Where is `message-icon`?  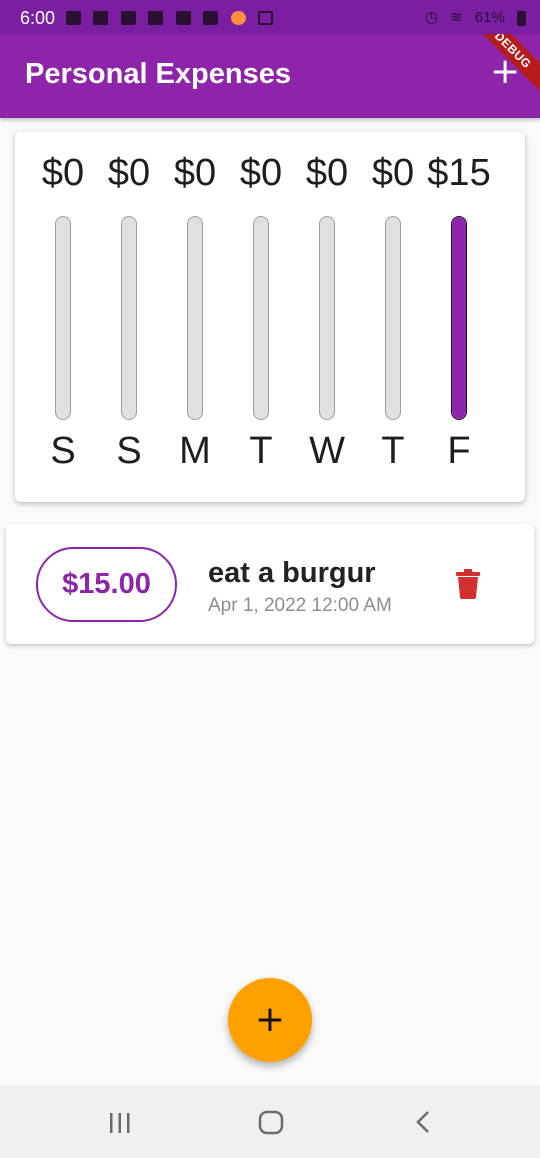
message-icon is located at coordinates (73, 17).